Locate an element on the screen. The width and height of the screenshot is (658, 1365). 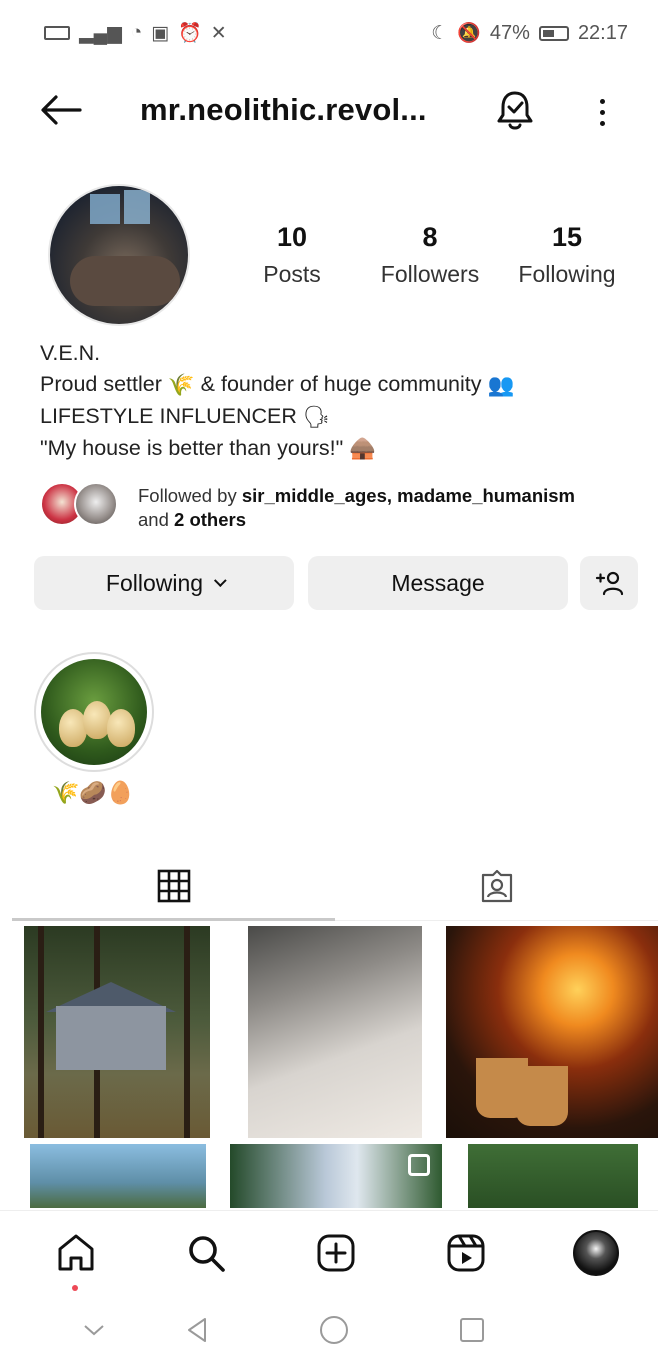
suggested-users-button is located at coordinates (609, 583).